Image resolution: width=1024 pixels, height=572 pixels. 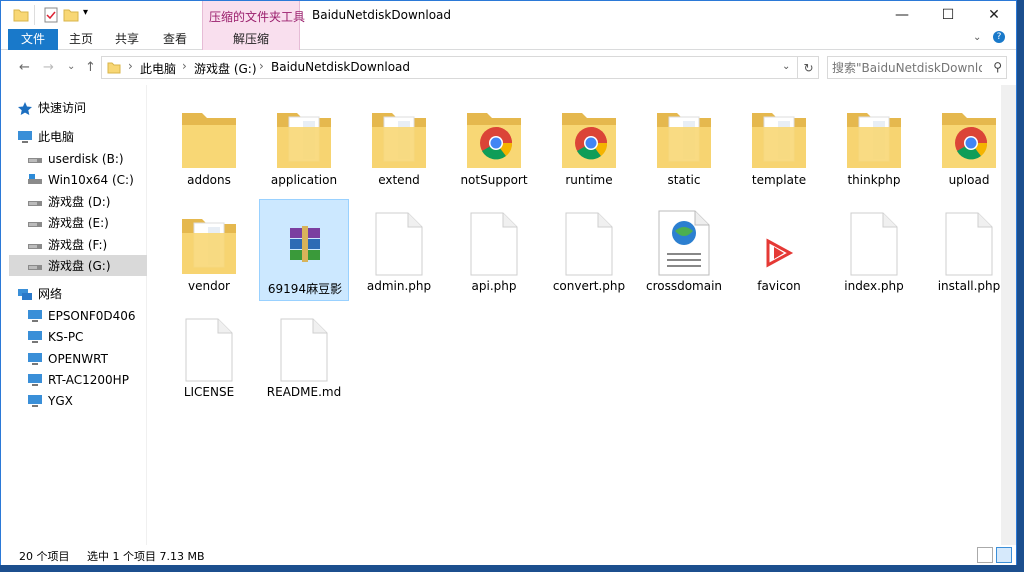 I want to click on file-name: thinkphp, so click(x=874, y=180).